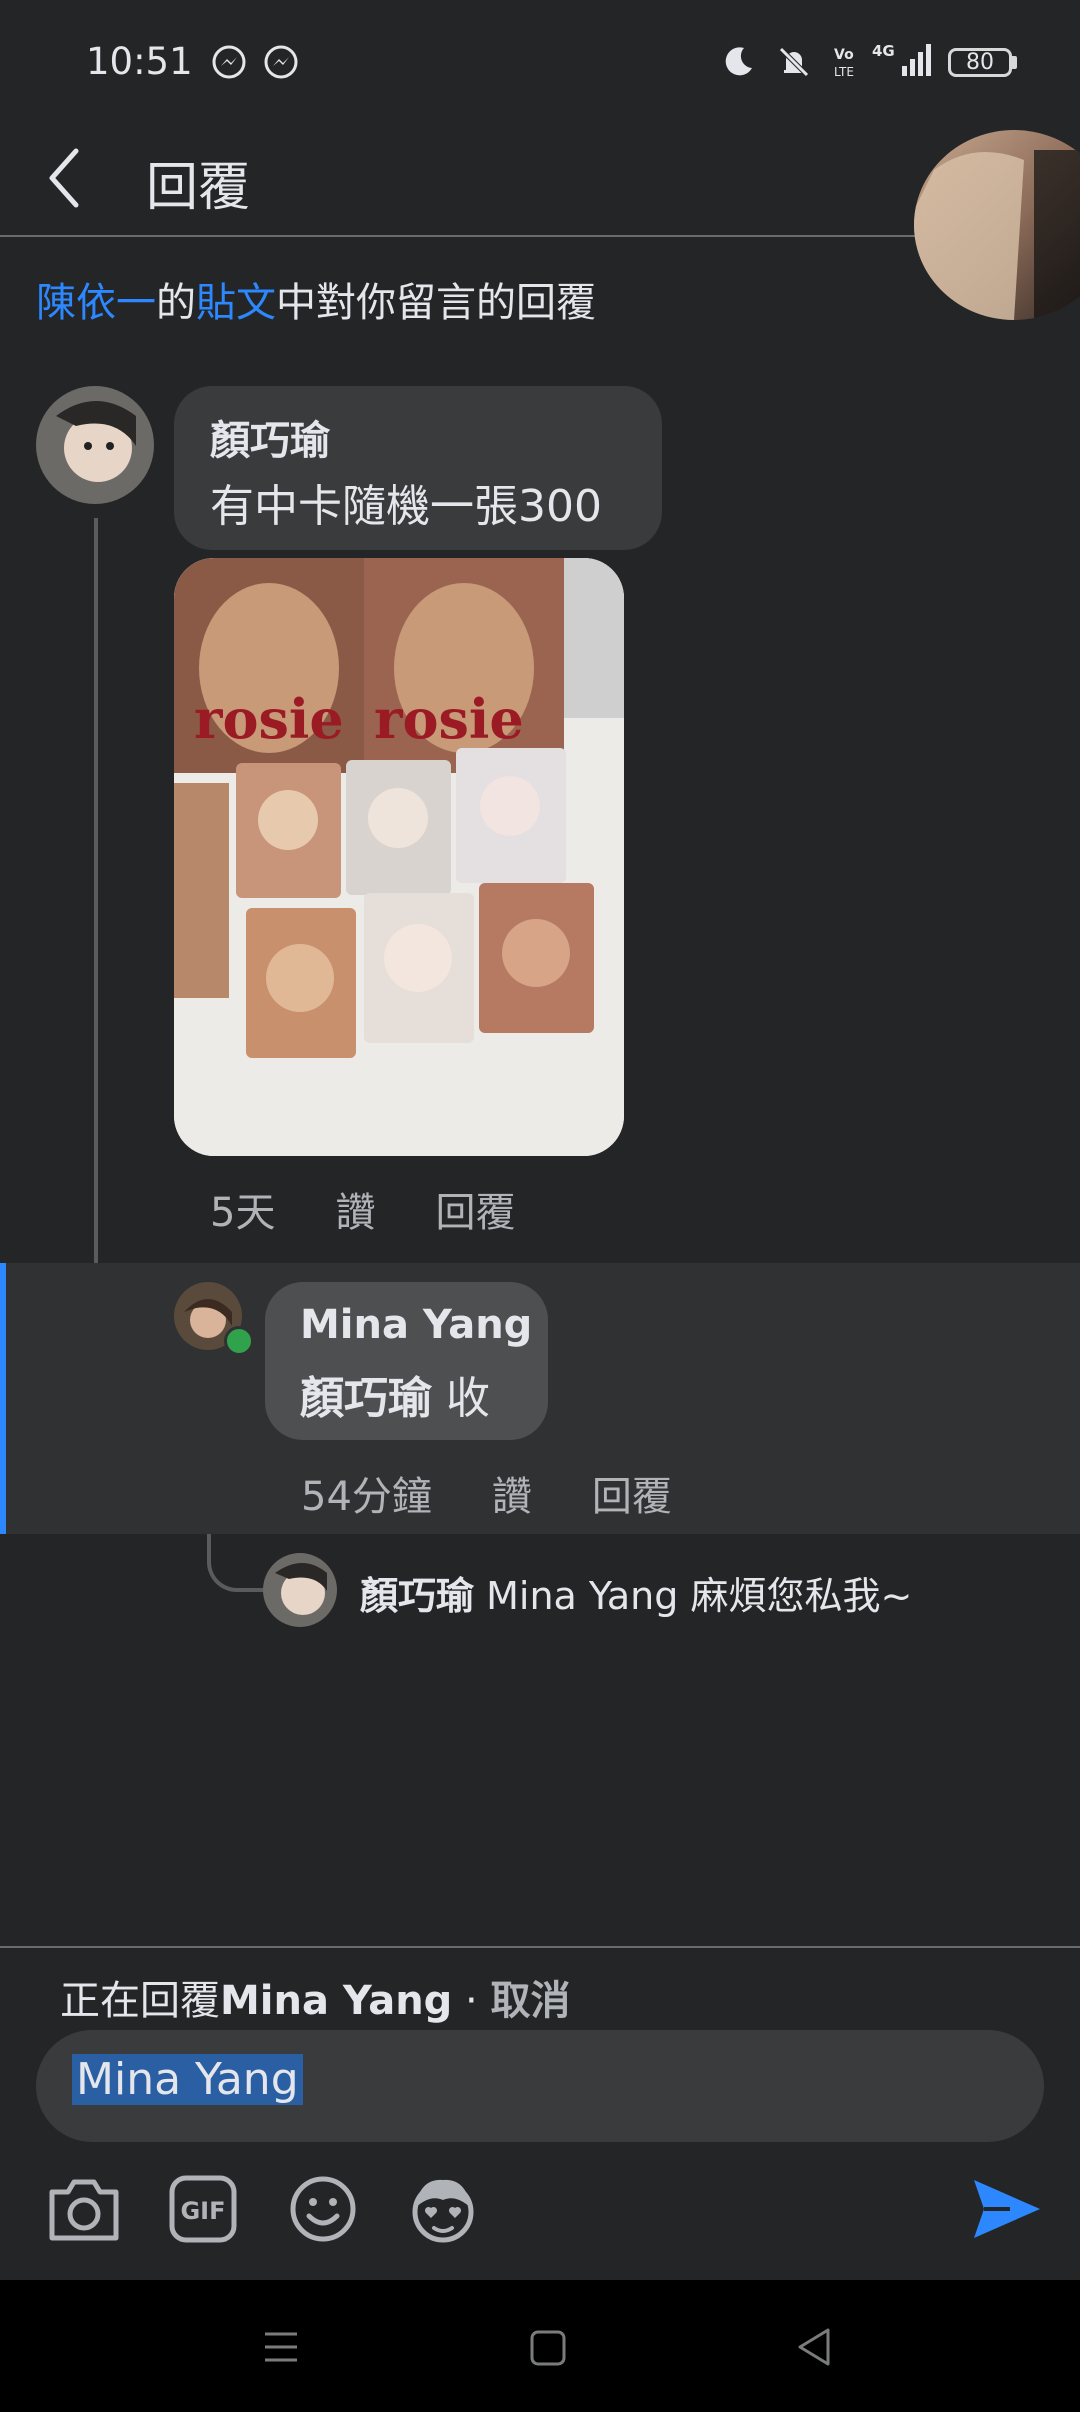 The height and width of the screenshot is (2412, 1080). I want to click on mention-link: 顏巧瑜, so click(366, 1398).